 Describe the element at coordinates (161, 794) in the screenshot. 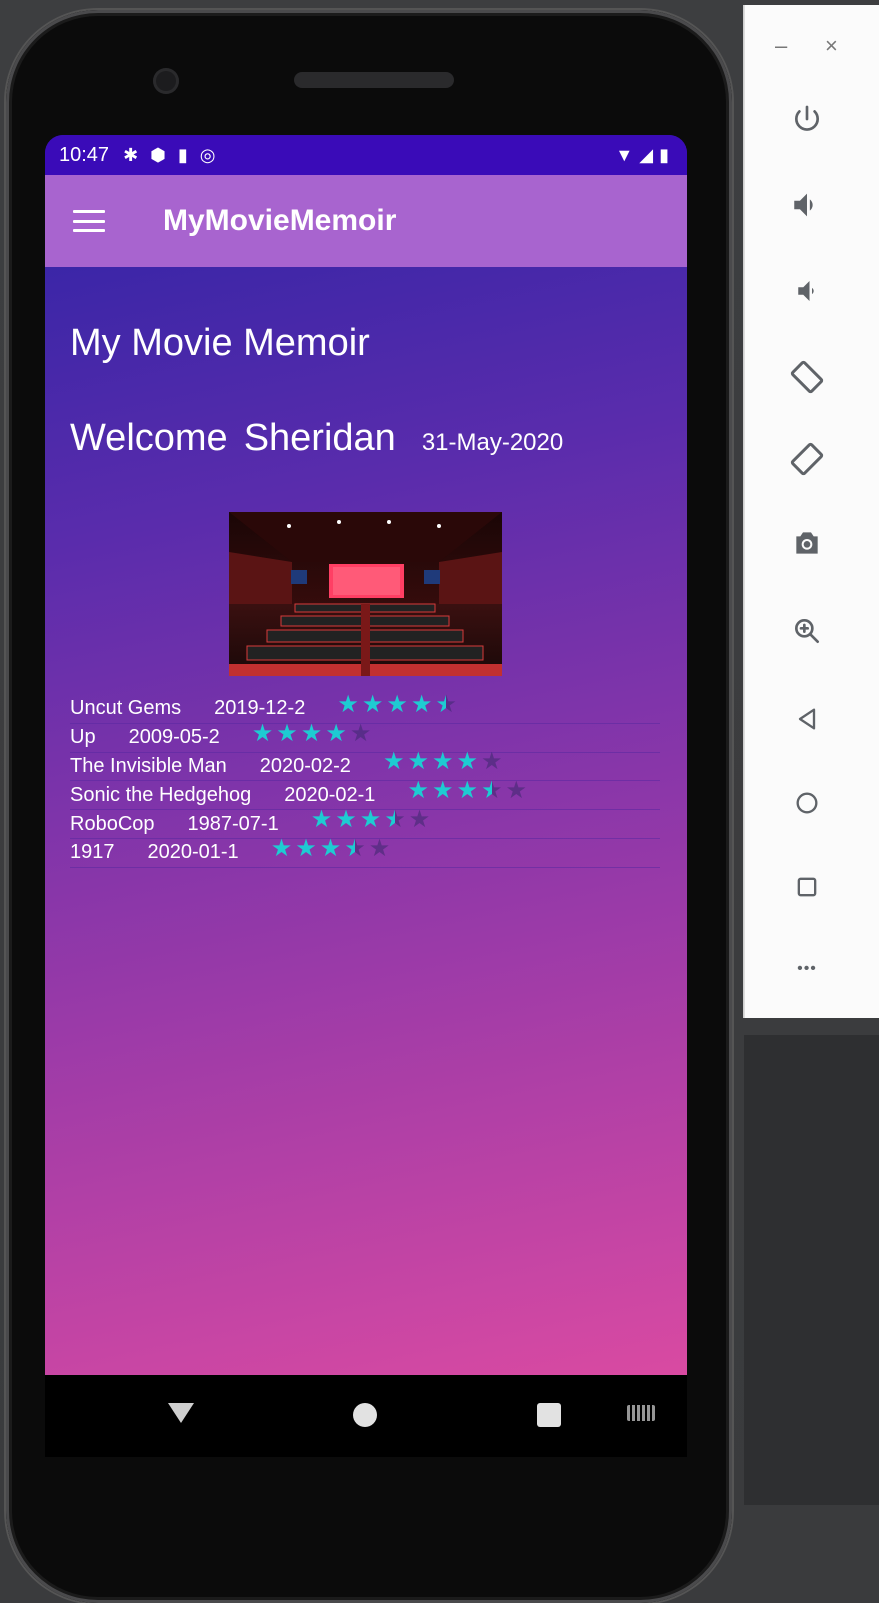

I see `movie-title: Sonic the Hedgehog` at that location.